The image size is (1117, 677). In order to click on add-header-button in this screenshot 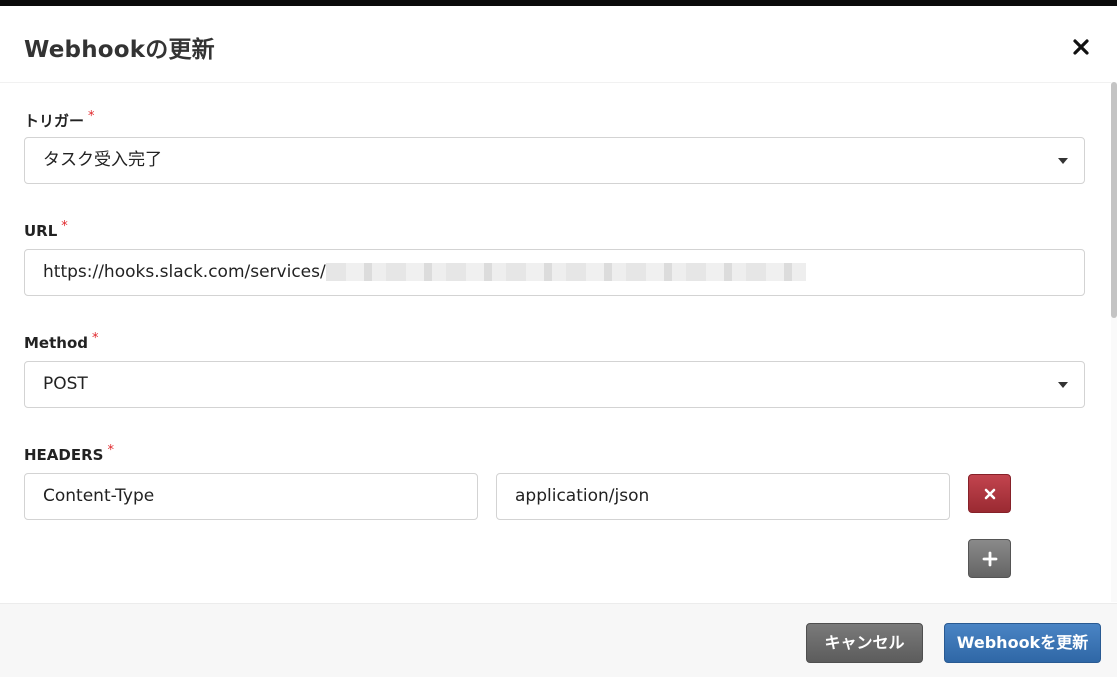, I will do `click(989, 558)`.